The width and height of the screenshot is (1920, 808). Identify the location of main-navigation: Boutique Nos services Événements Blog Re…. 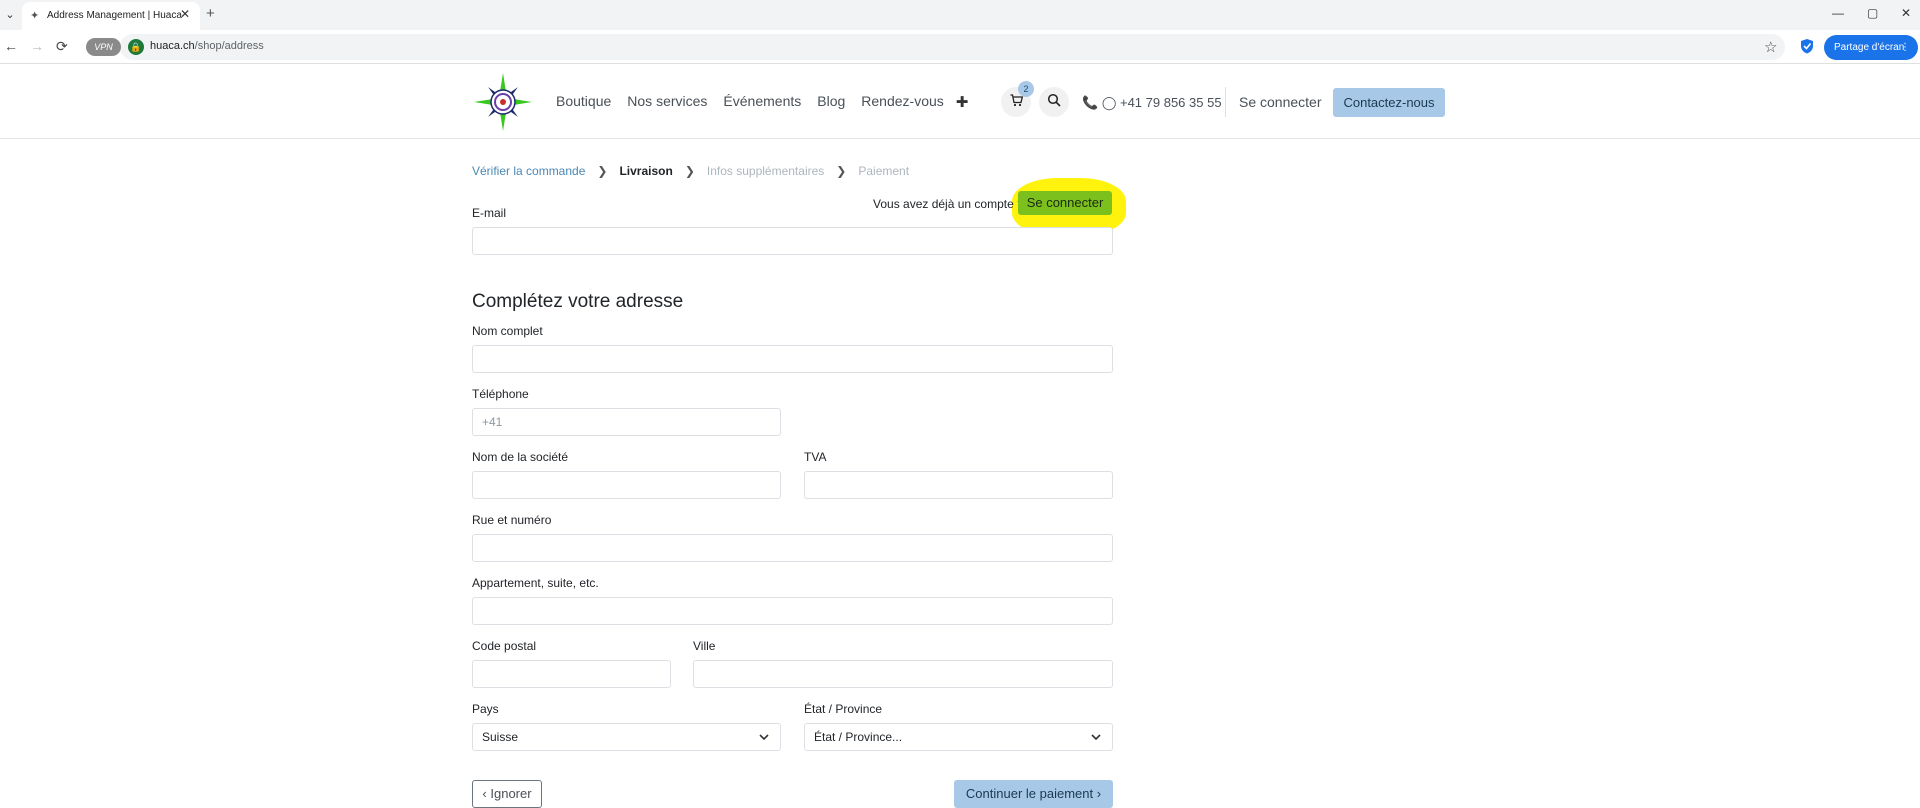
(762, 102).